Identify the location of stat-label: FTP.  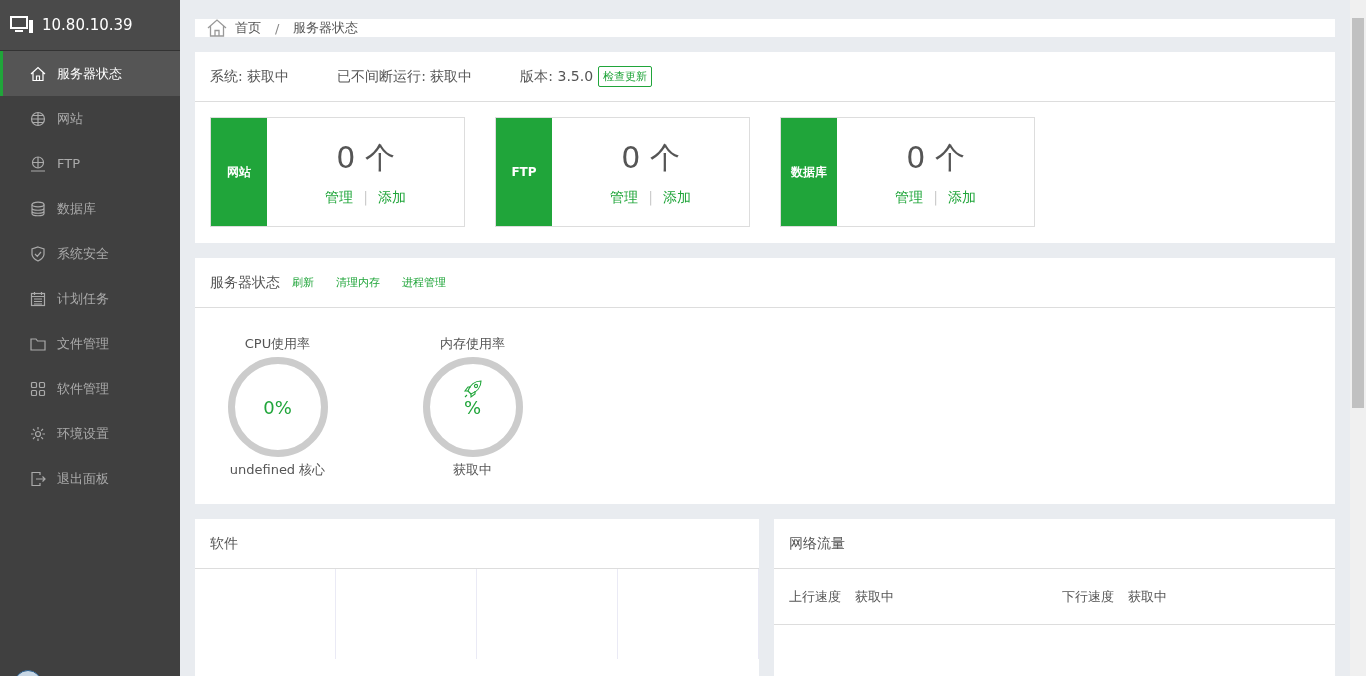
(524, 172).